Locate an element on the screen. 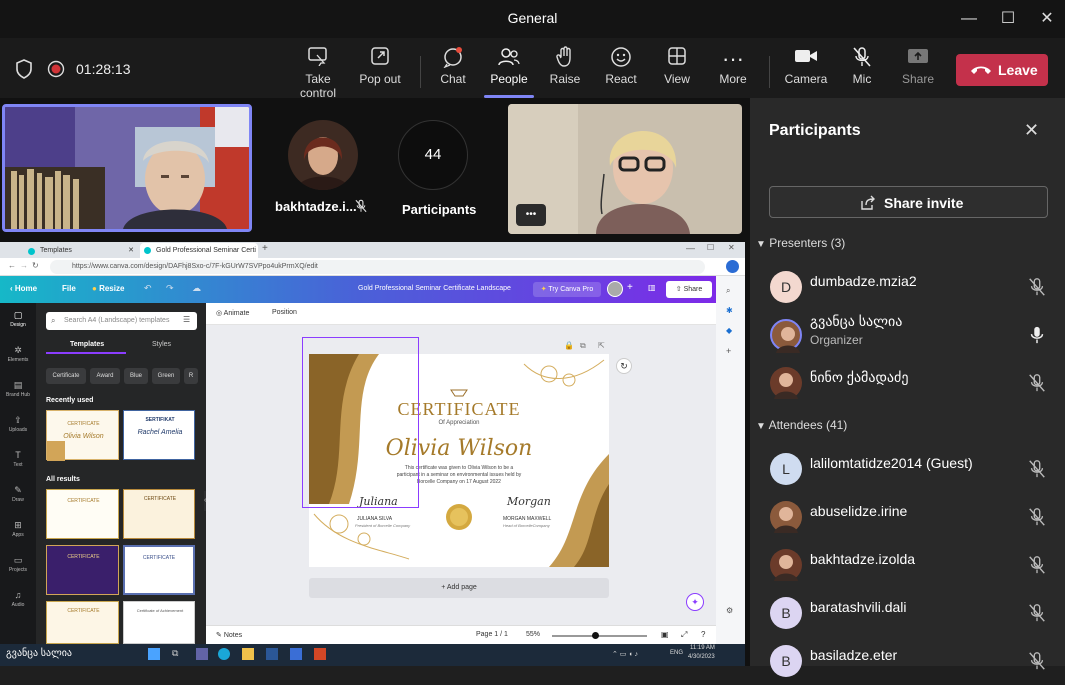 This screenshot has height=685, width=1065. browser-tab-templates: Templates ✕ is located at coordinates (80, 251).